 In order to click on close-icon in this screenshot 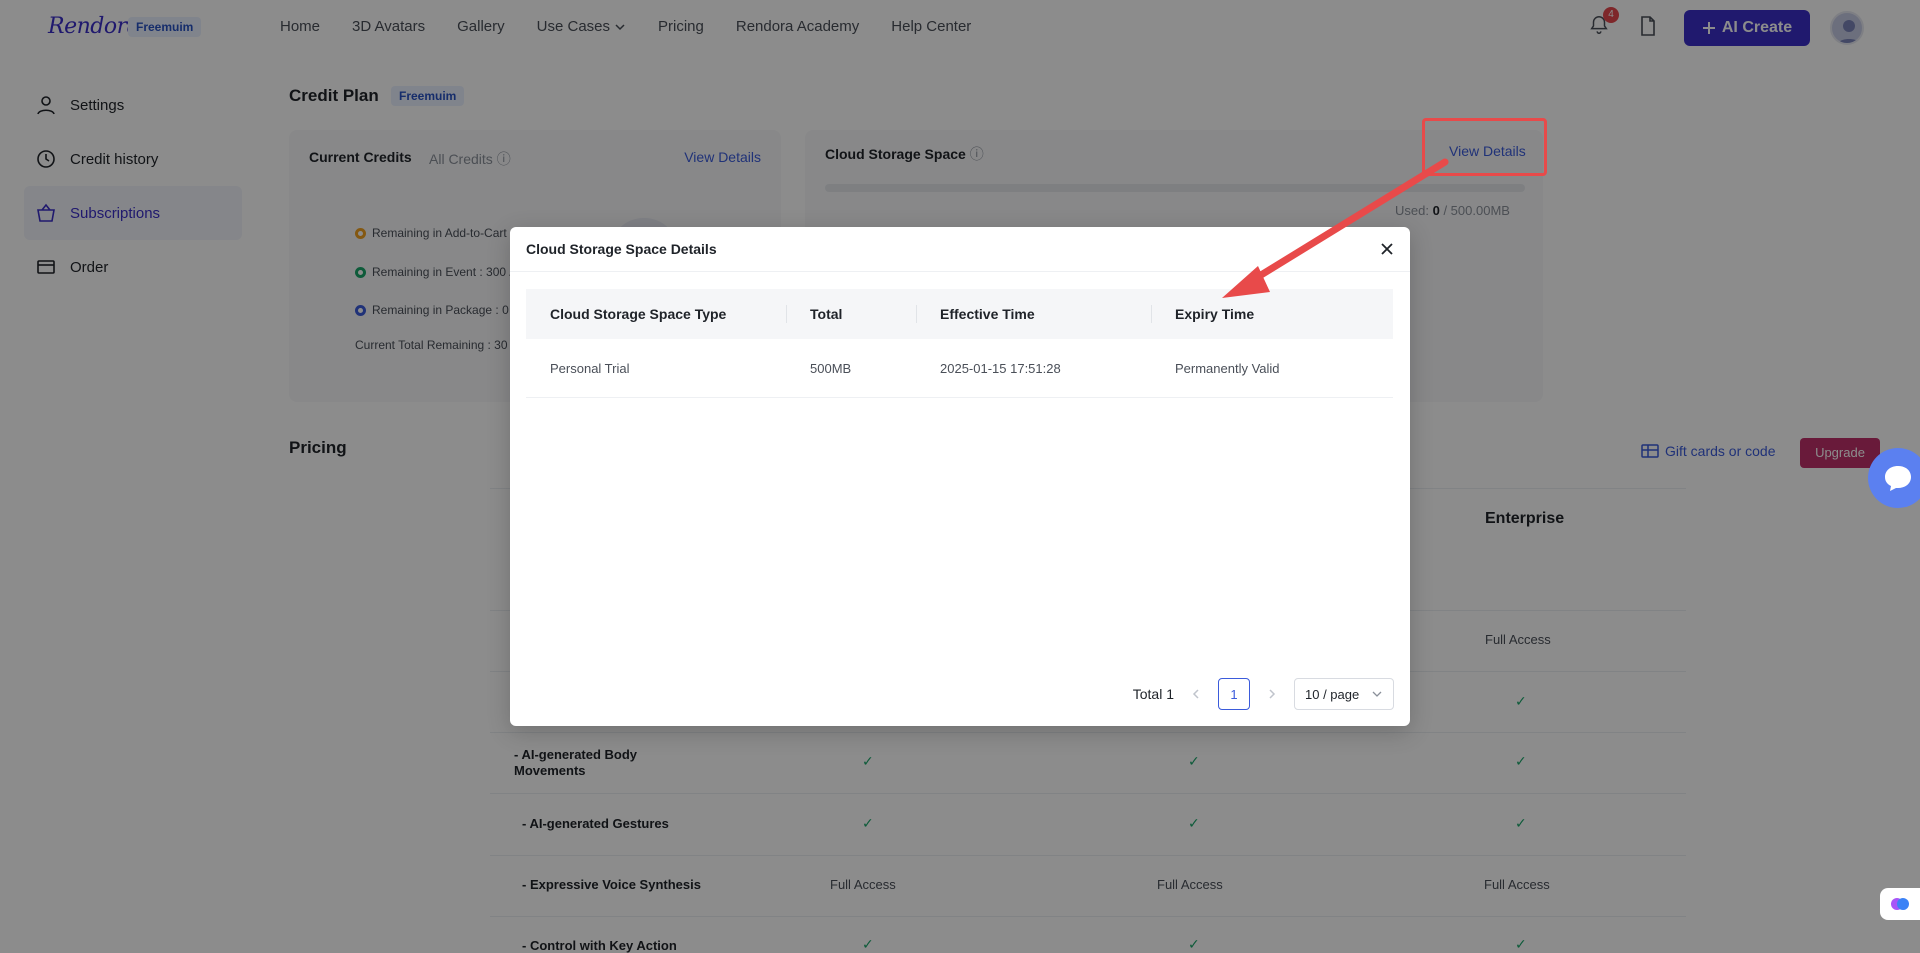, I will do `click(1387, 249)`.